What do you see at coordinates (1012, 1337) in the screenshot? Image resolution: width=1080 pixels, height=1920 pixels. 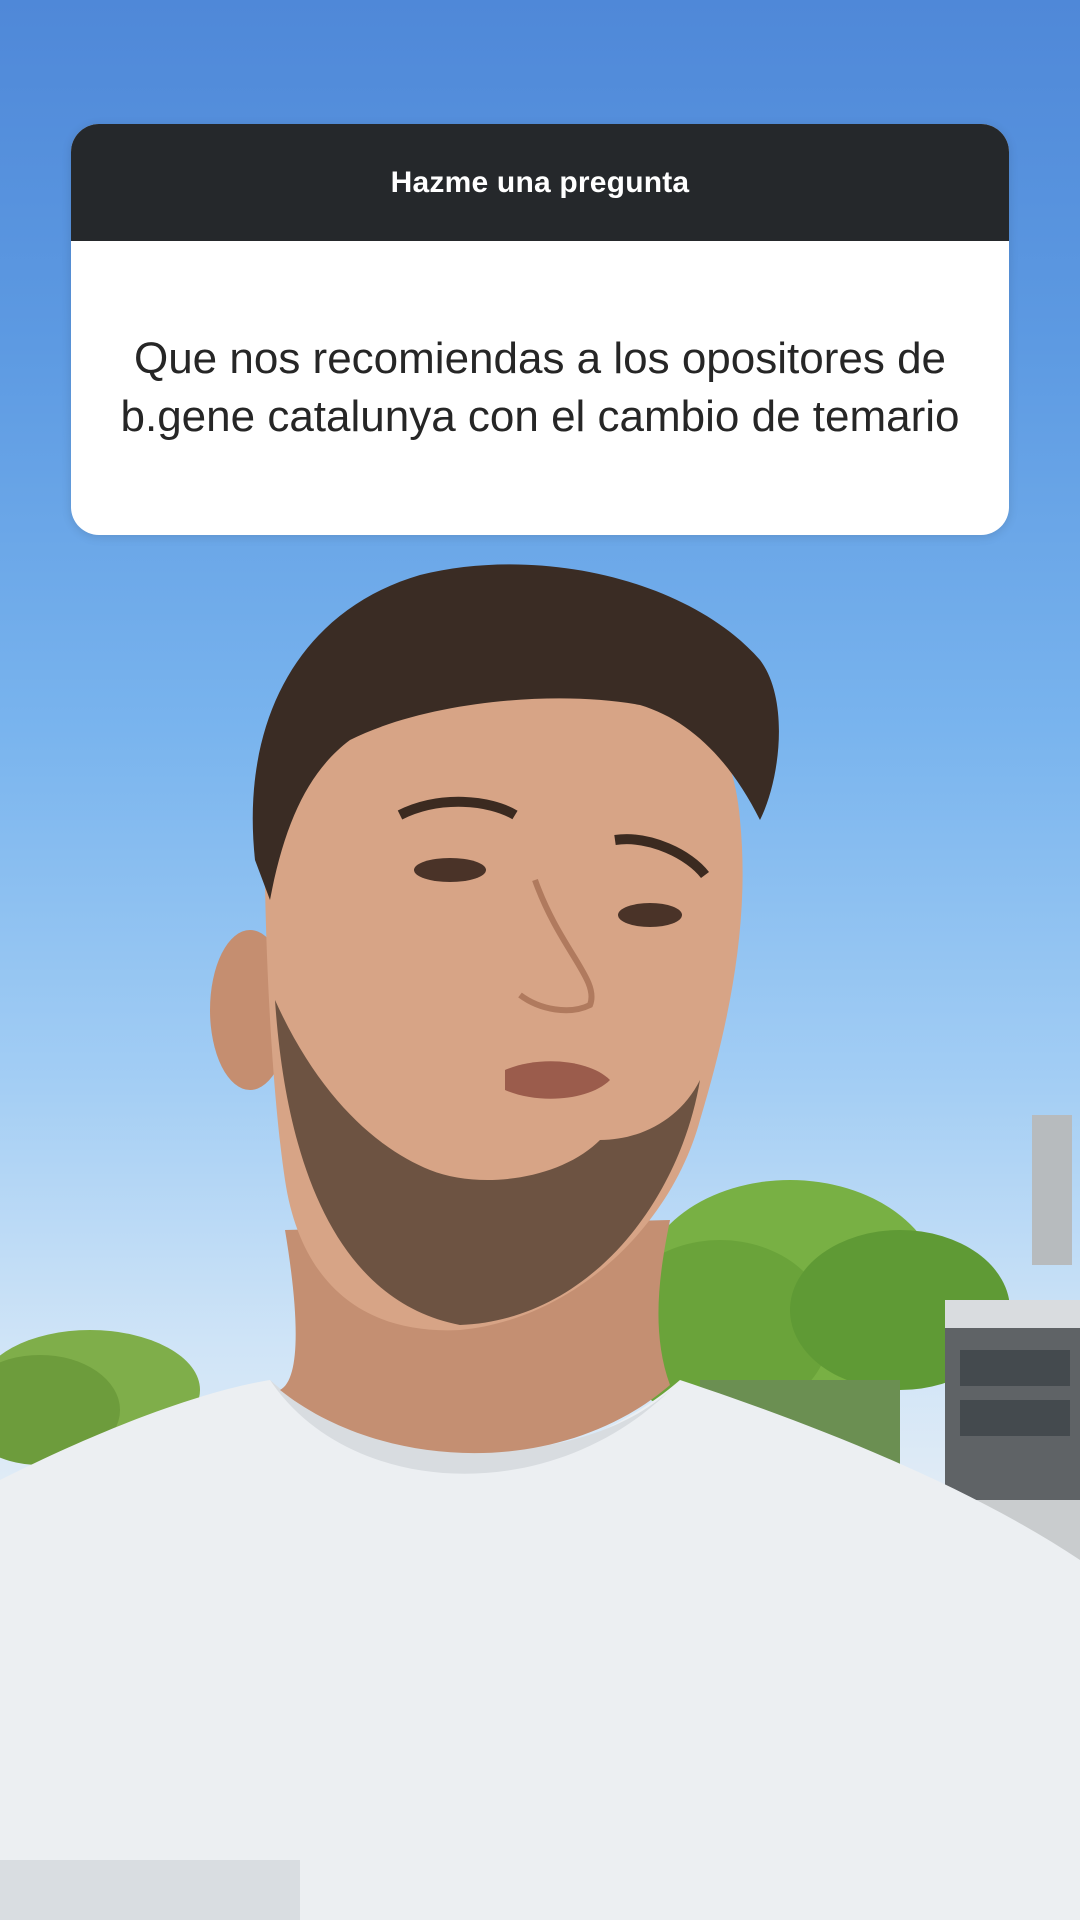 I see `background-building` at bounding box center [1012, 1337].